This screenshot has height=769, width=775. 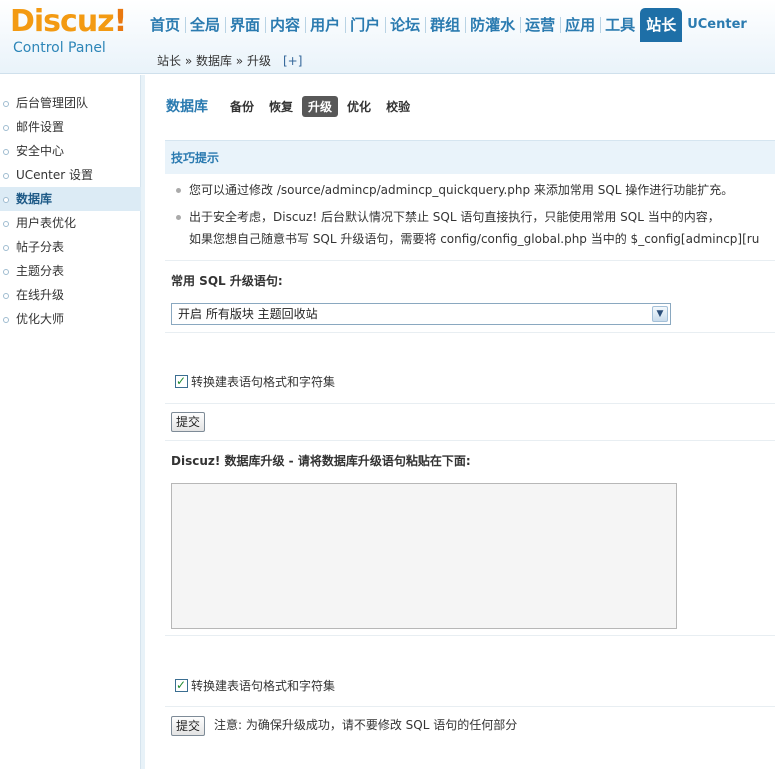 What do you see at coordinates (70, 247) in the screenshot?
I see `sidebar-item-post-split: 帖子分表` at bounding box center [70, 247].